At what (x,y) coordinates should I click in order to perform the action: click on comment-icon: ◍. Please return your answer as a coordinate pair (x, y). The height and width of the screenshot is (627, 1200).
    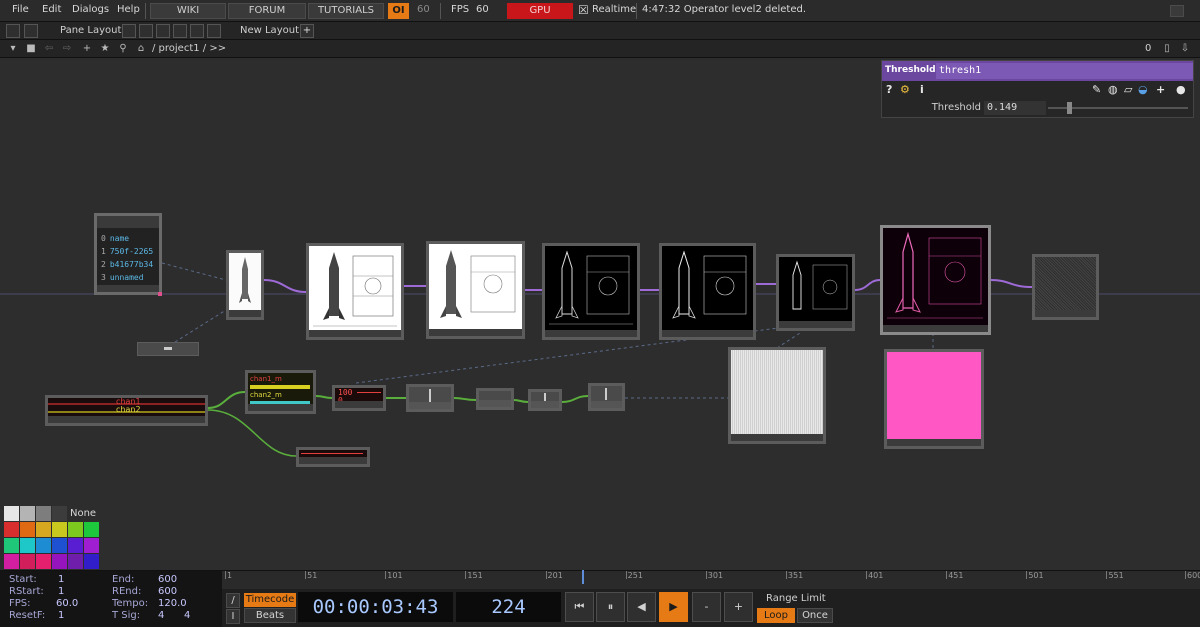
    Looking at the image, I should click on (1113, 89).